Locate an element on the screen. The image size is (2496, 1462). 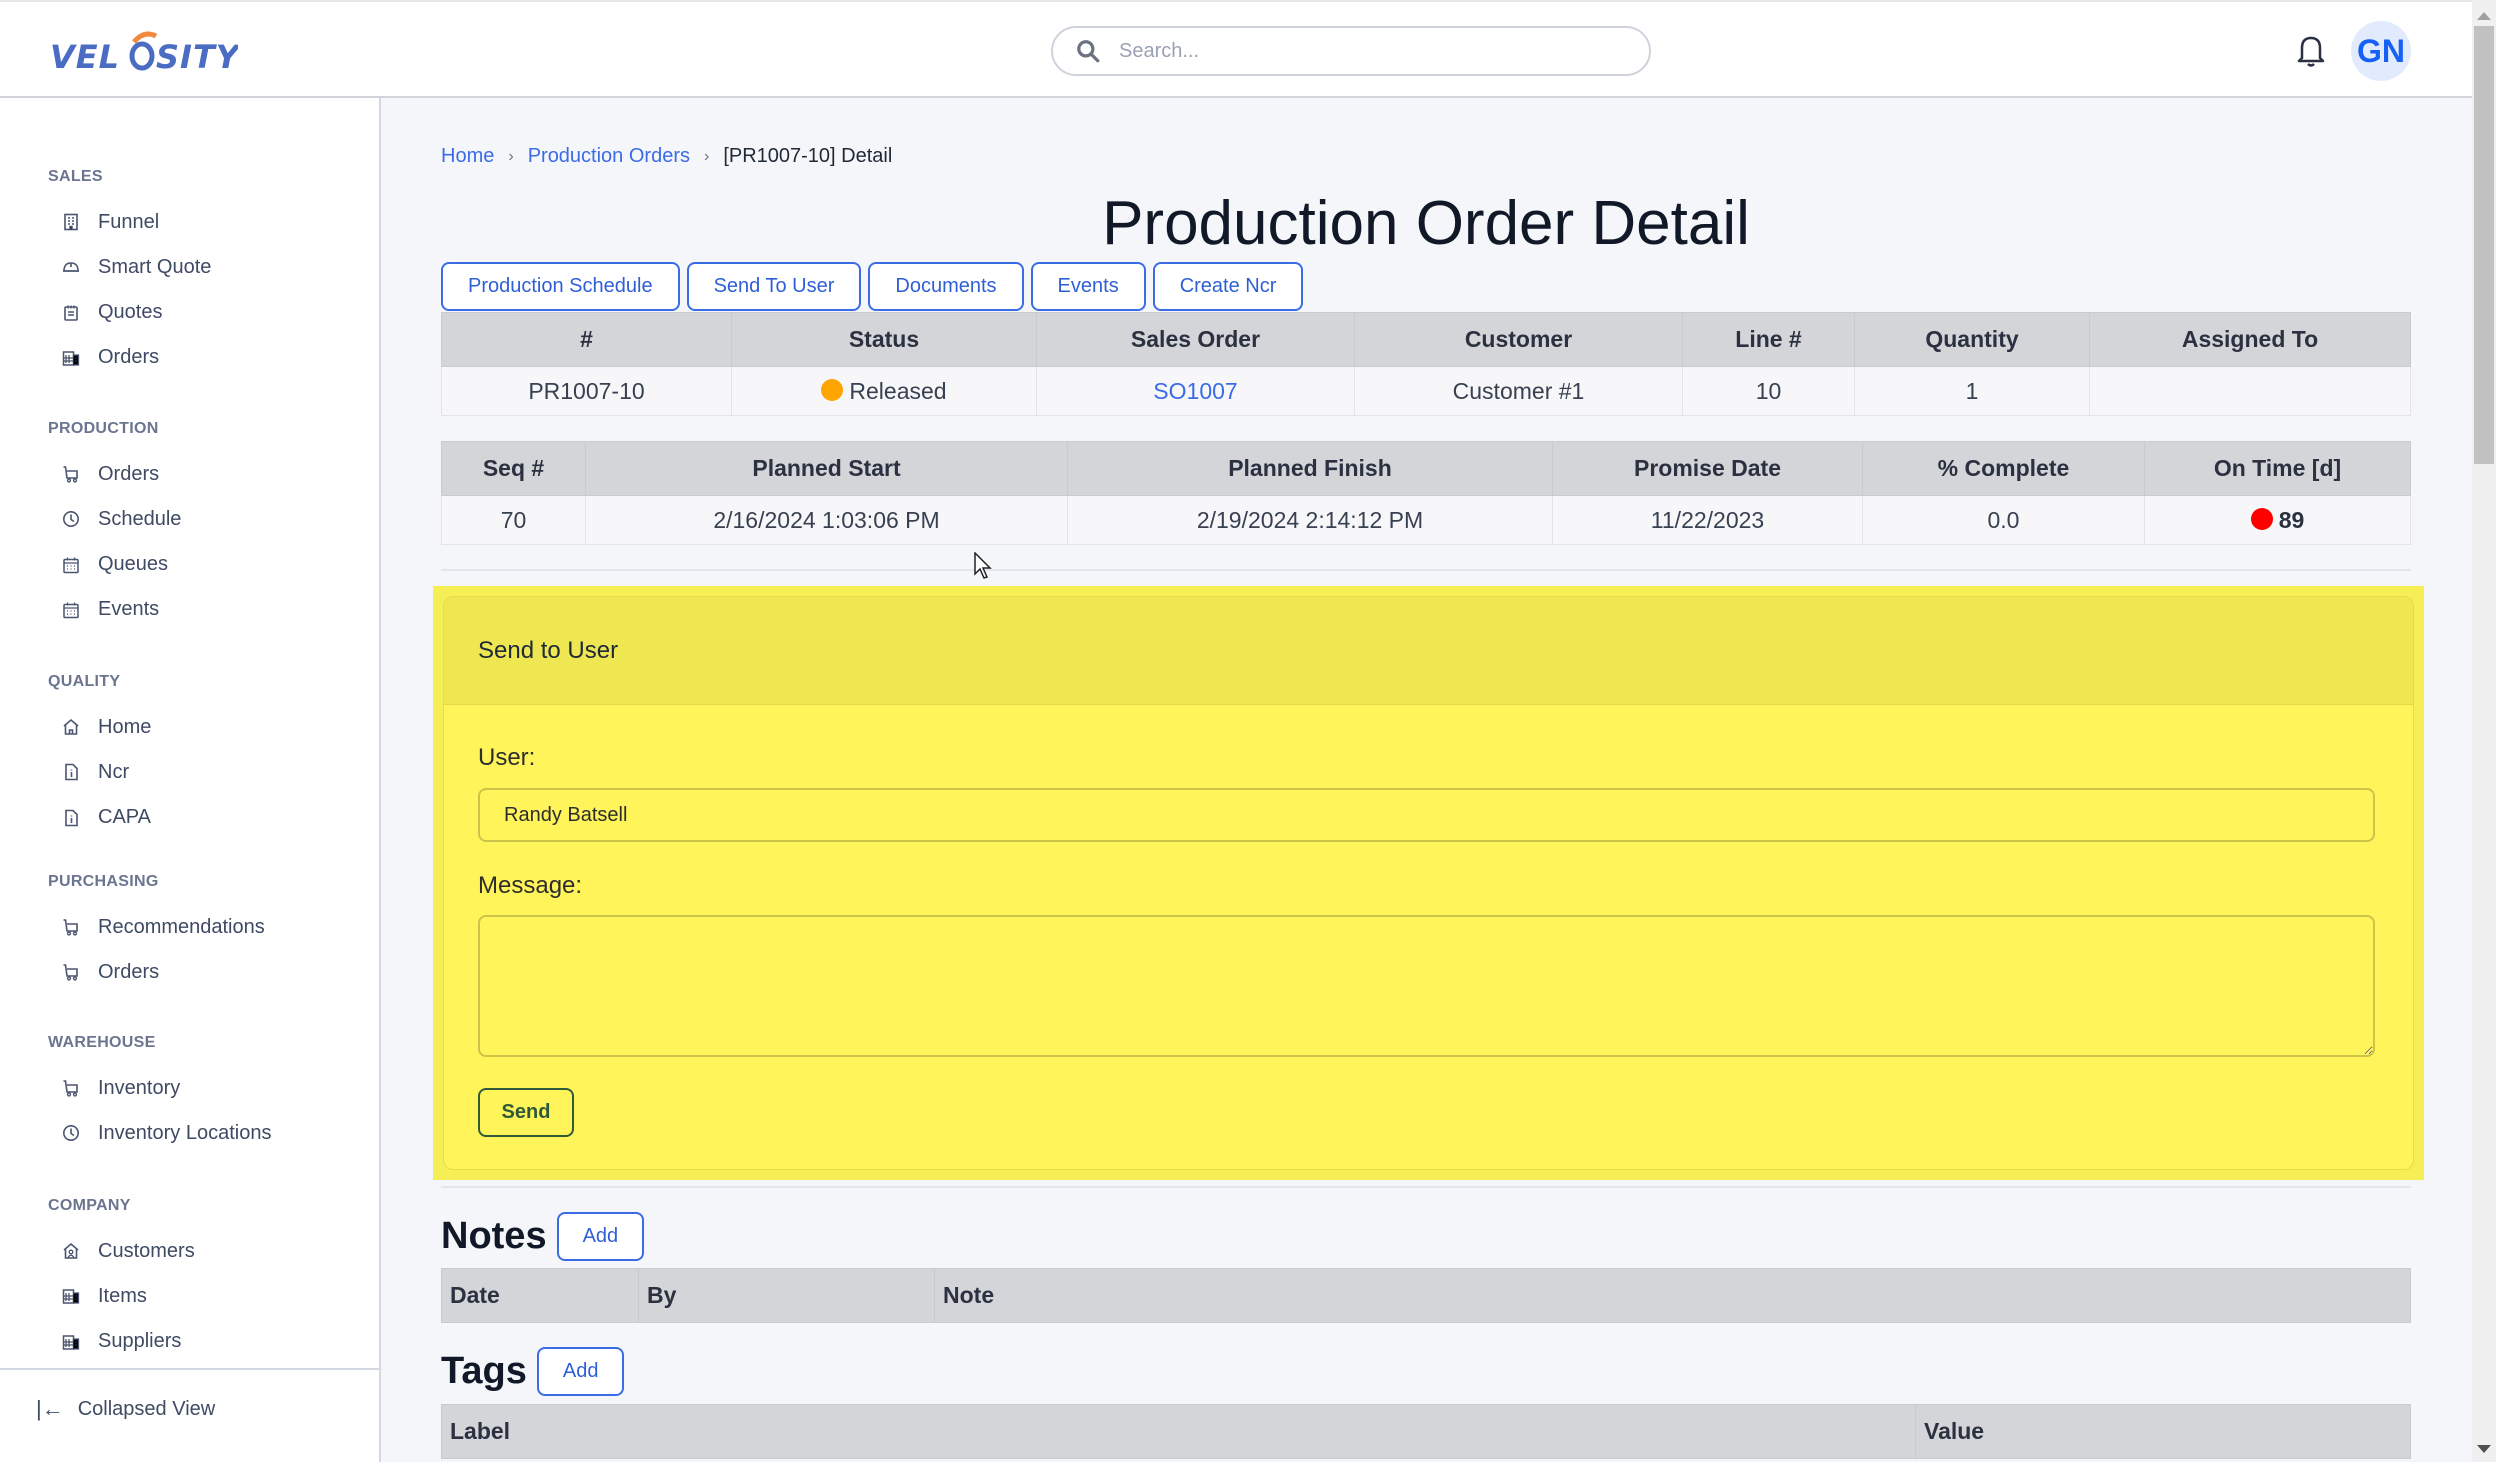
sidebar-item-warehouse-inventory-locations: Inventory Locations is located at coordinates (166, 1133).